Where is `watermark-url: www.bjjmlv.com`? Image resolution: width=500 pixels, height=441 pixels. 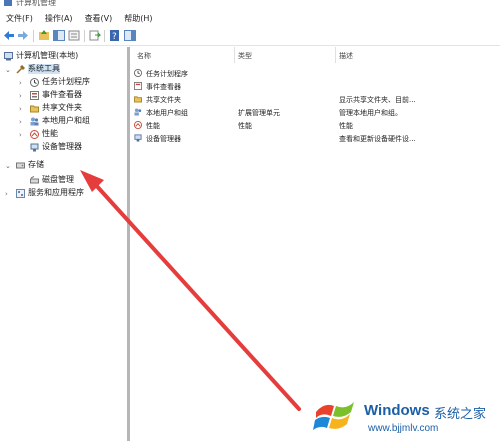
watermark-url: www.bjjmlv.com is located at coordinates (403, 428).